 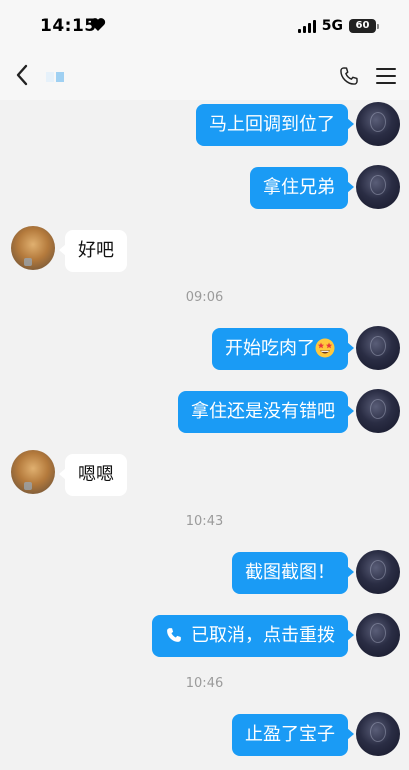 I want to click on contact-name-blurred, so click(x=55, y=77).